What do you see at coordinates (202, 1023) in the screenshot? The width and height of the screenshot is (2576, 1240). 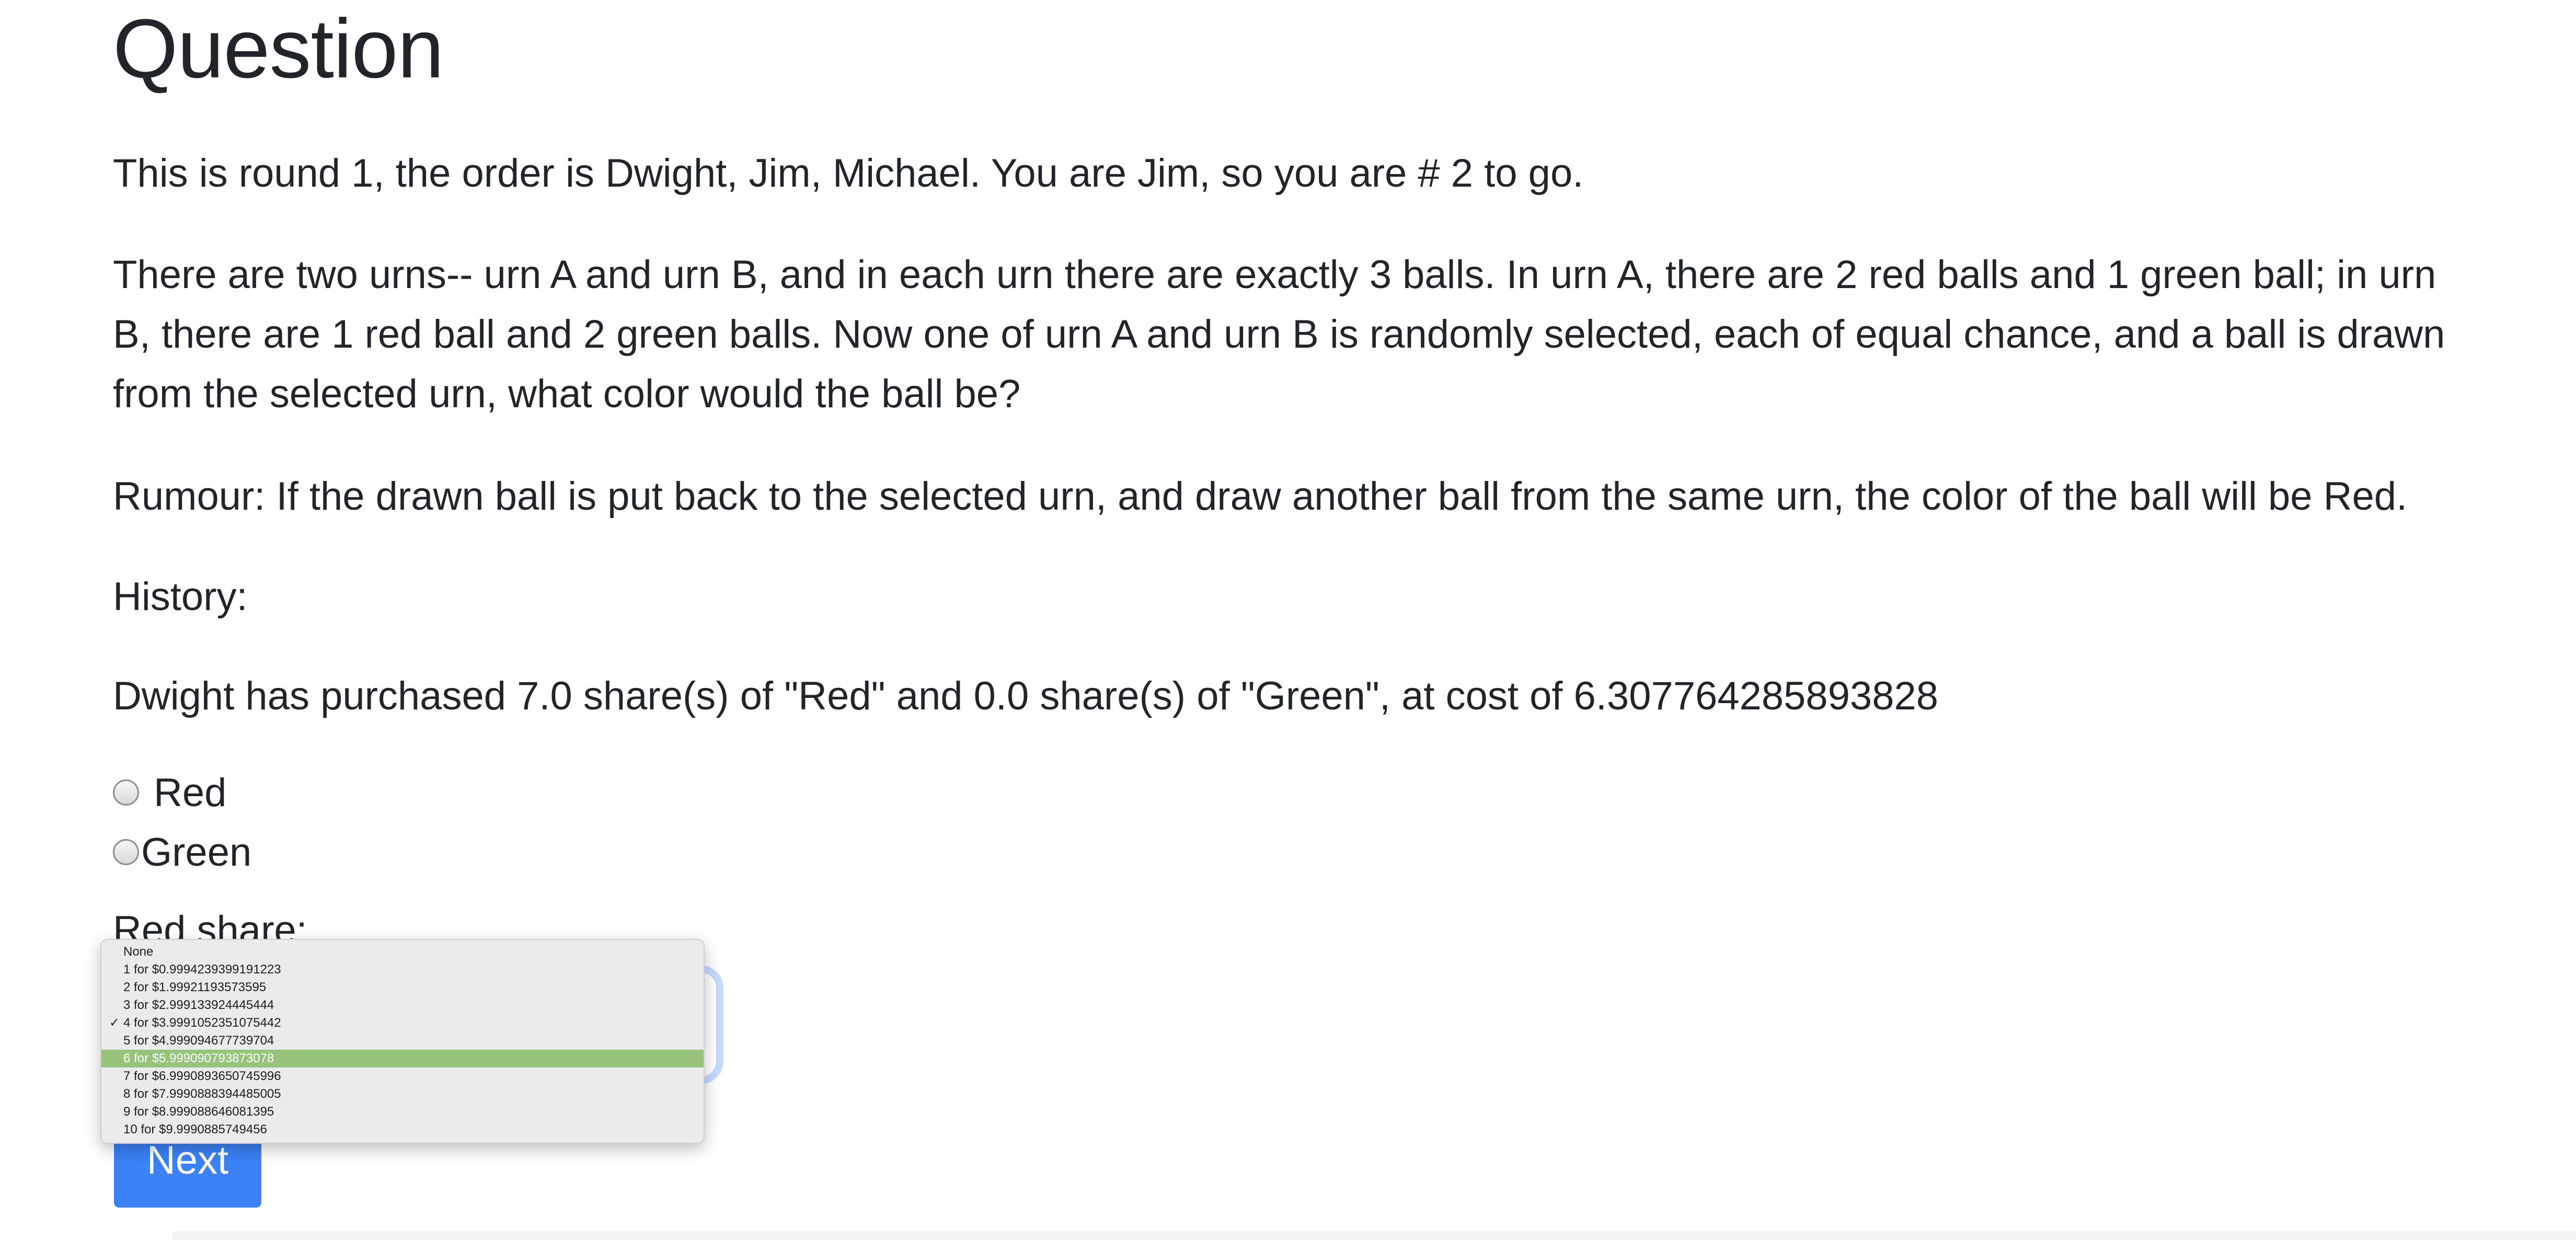 I see `dropdown-option-label: 4 for $3.9991052351075442` at bounding box center [202, 1023].